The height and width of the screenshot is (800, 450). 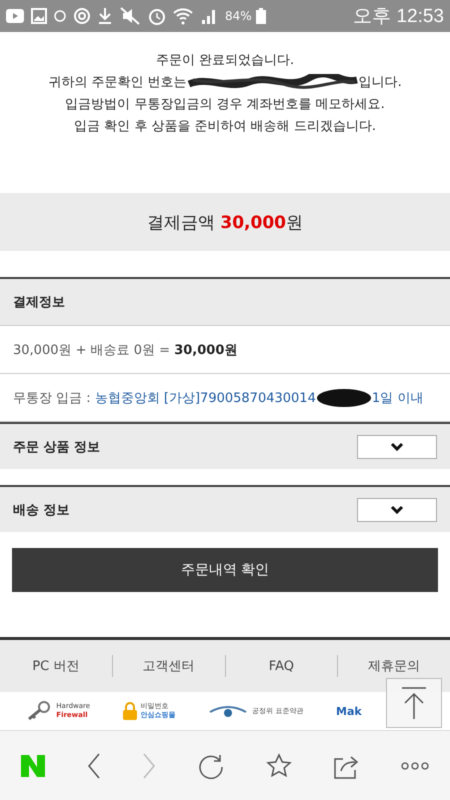 I want to click on signal-icon, so click(x=209, y=16).